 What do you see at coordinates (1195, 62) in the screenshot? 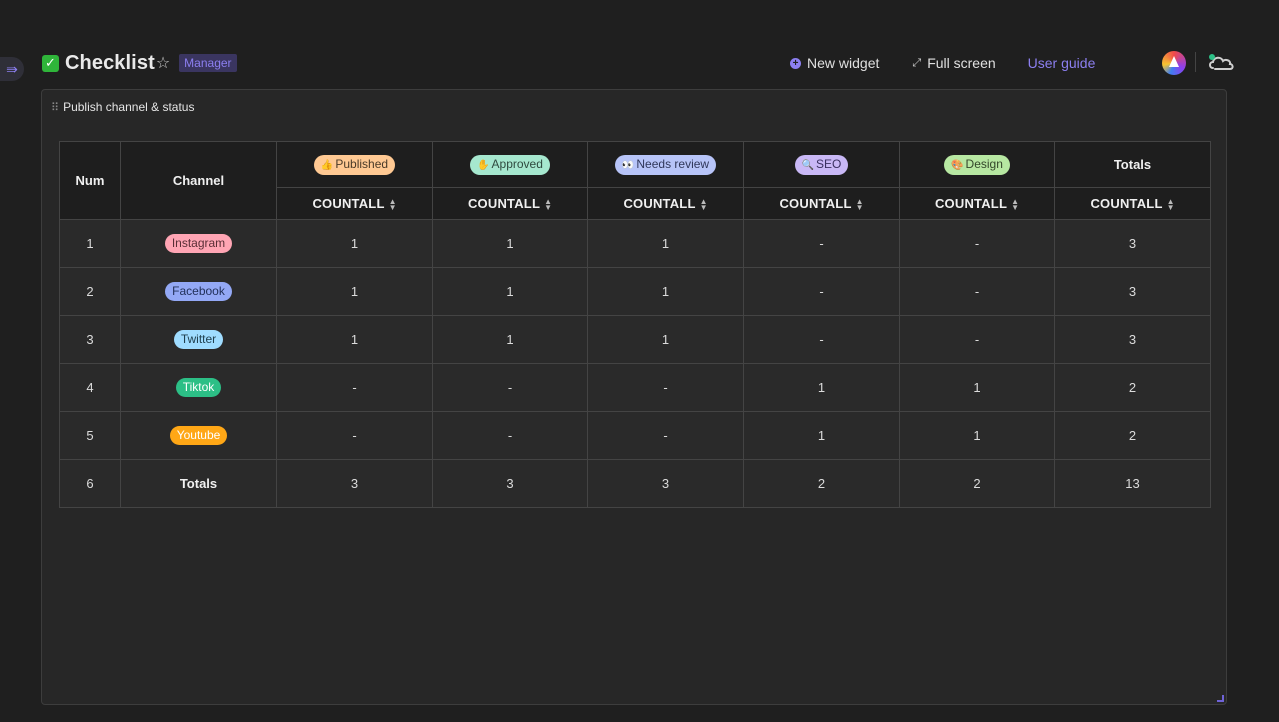
I see `divider` at bounding box center [1195, 62].